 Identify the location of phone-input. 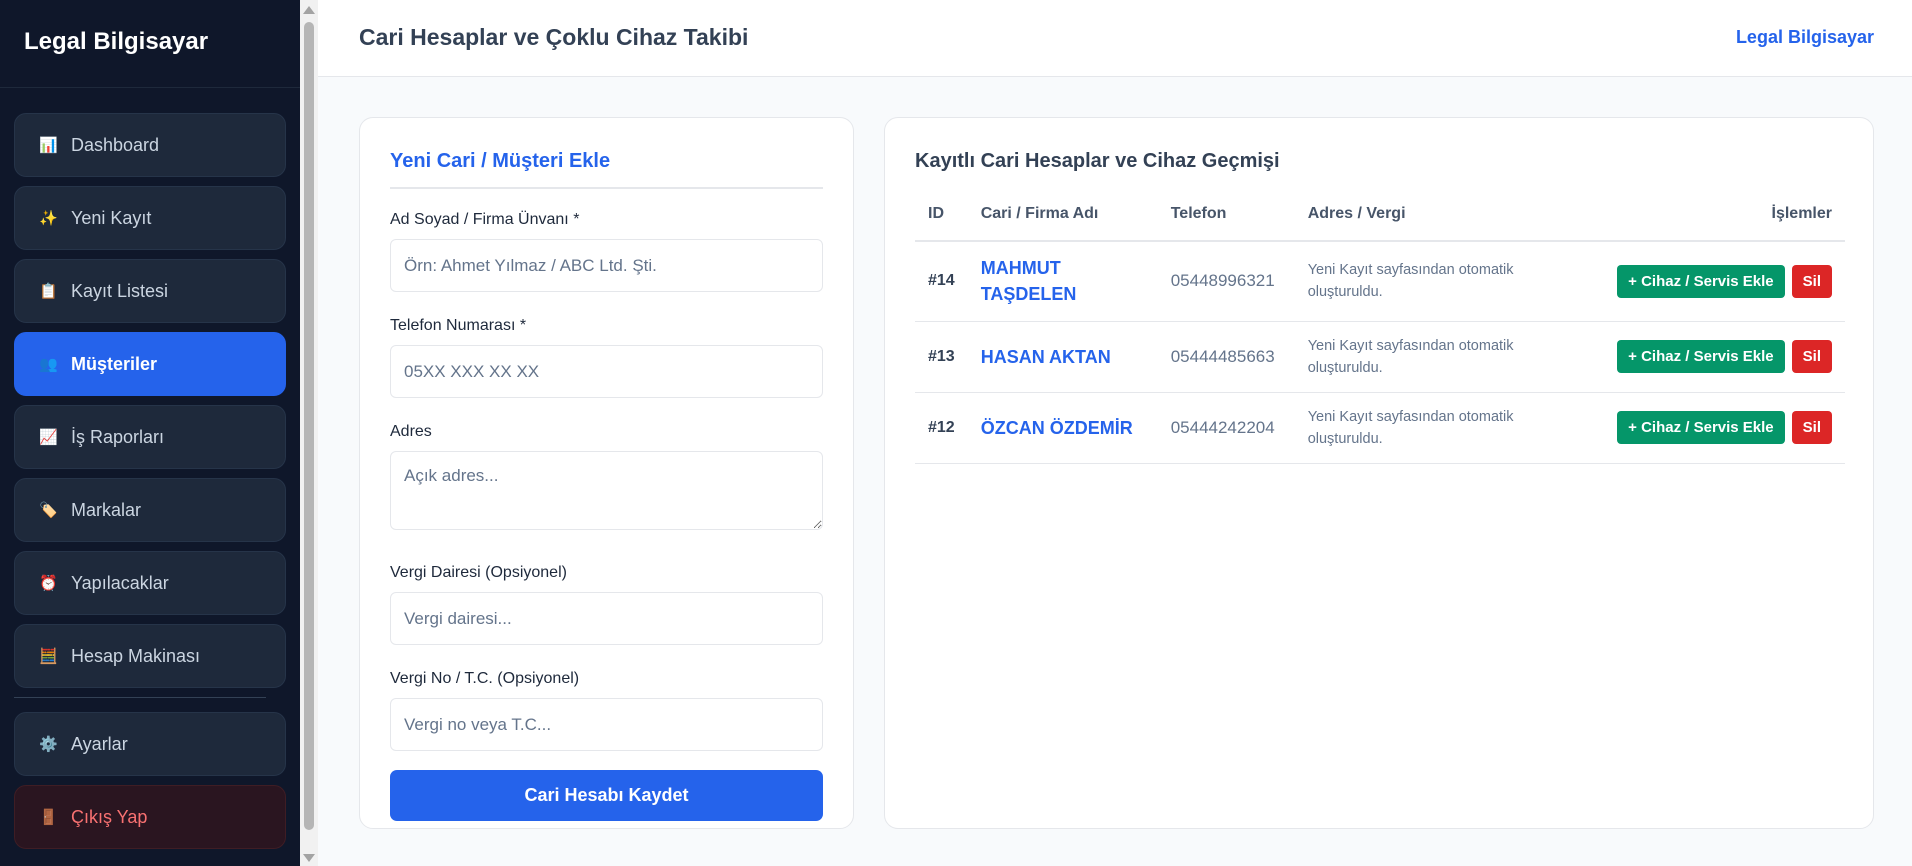
(606, 371).